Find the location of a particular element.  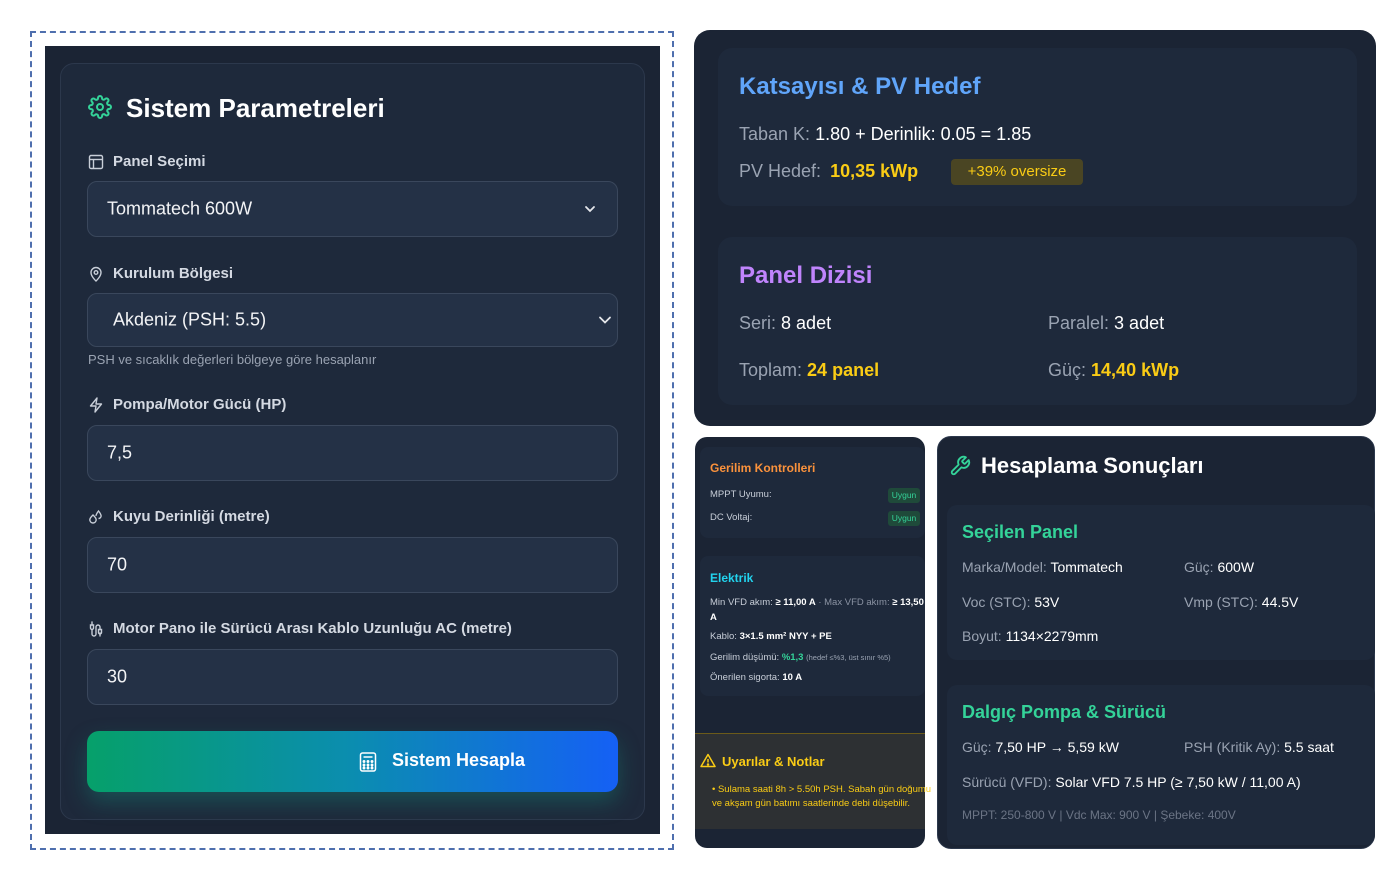

fuse-row: Önerilen sigorta: 10 A is located at coordinates (756, 677).